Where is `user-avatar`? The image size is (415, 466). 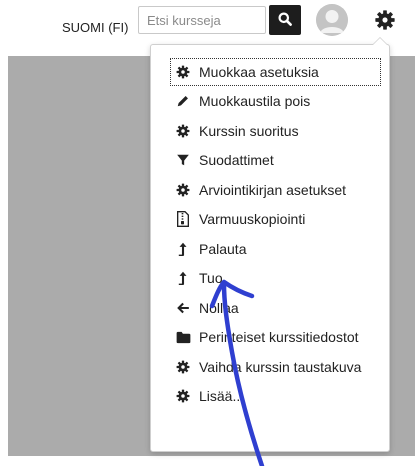
user-avatar is located at coordinates (332, 20).